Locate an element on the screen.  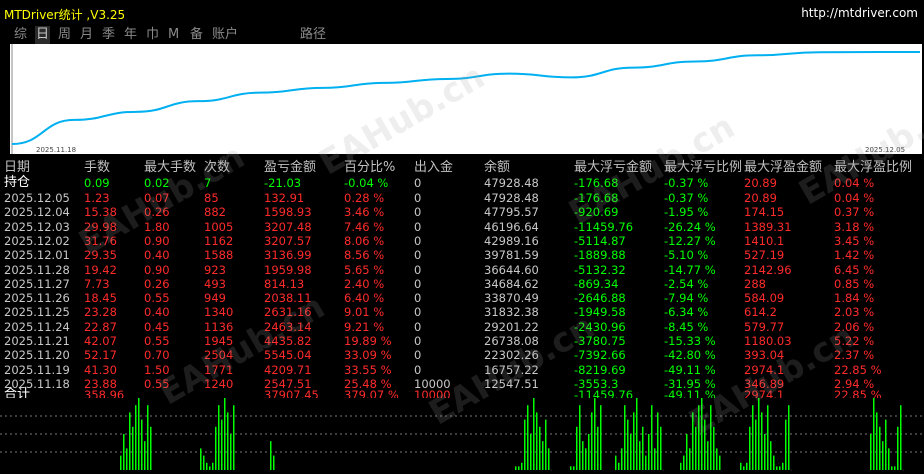
row-pnl: 5545.04 is located at coordinates (288, 355).